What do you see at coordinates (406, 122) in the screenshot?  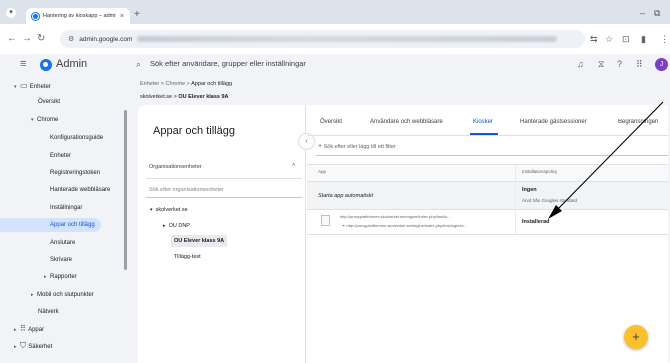 I see `tab-users-browsers: Användare och webbläsare` at bounding box center [406, 122].